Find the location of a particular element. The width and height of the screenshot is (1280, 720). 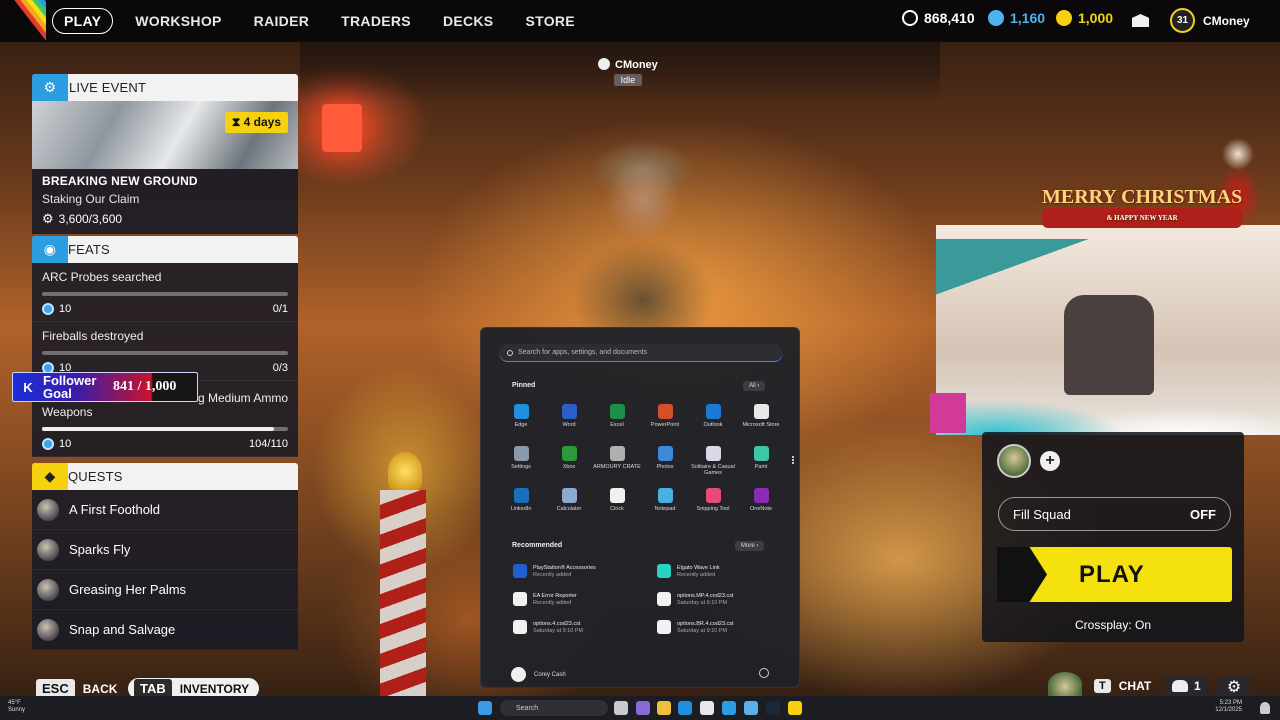

squad-avatar is located at coordinates (1014, 461).